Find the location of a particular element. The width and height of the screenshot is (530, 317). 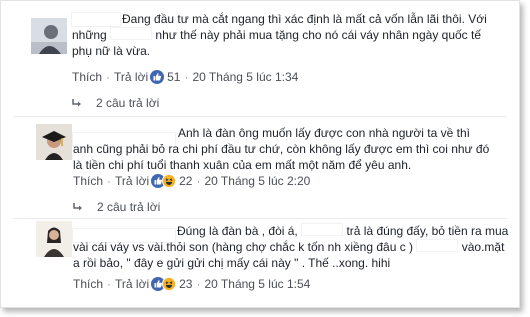

commenter-name is located at coordinates (96, 19).